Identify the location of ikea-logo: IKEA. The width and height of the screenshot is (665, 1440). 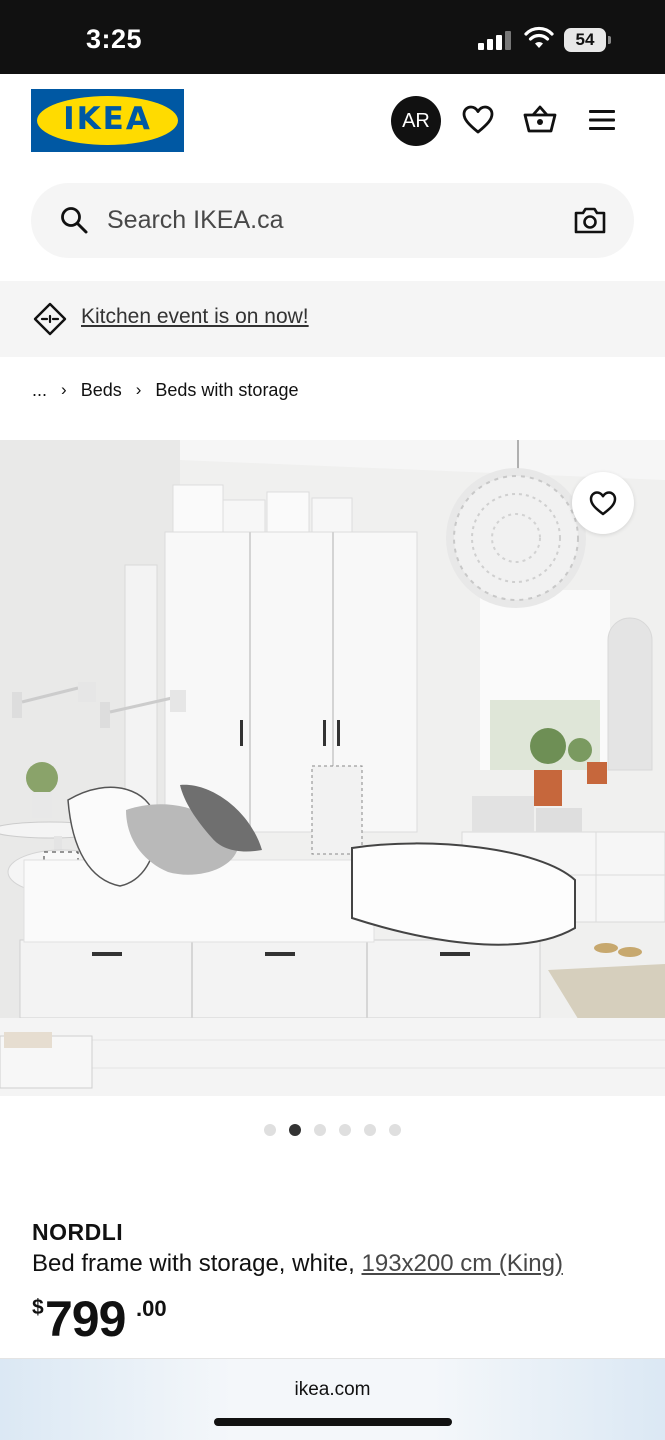
(107, 120).